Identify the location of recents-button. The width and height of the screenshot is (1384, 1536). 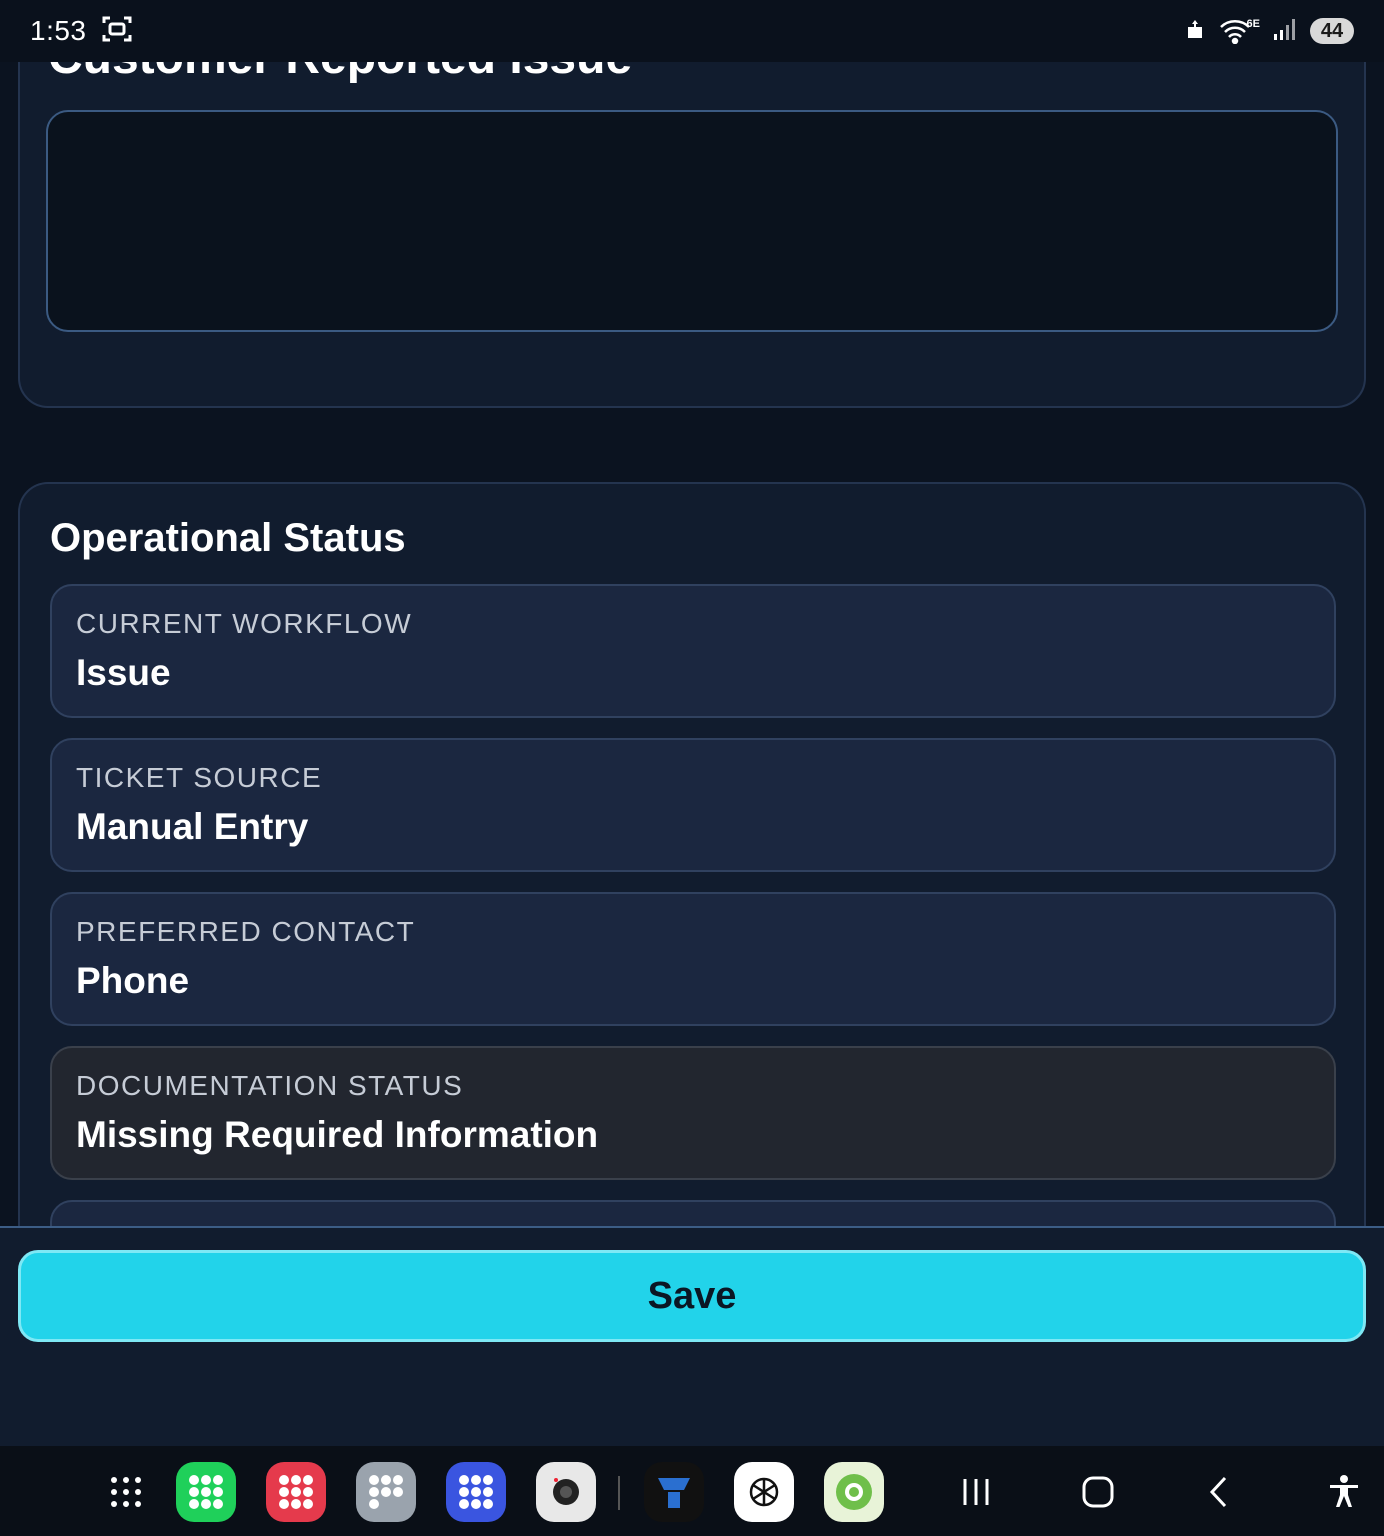
(976, 1492).